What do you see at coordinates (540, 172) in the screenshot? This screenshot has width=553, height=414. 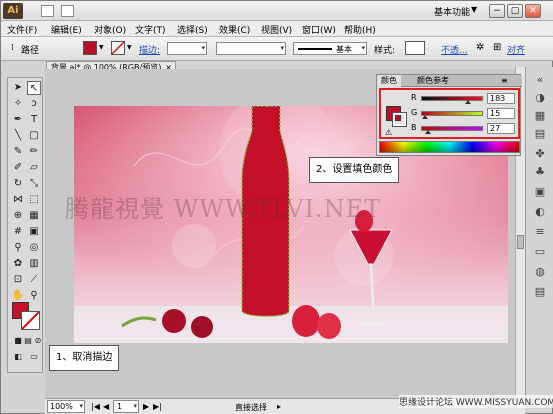 I see `symbols-icon: ♣` at bounding box center [540, 172].